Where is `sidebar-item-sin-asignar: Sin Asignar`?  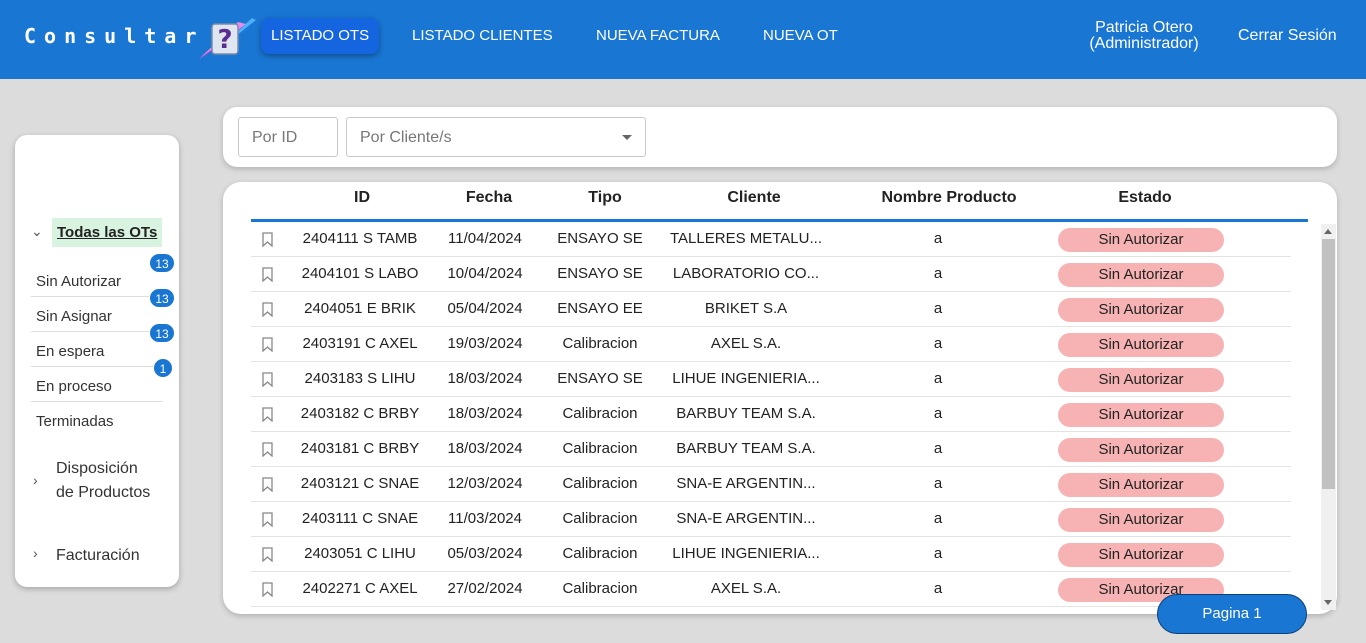 sidebar-item-sin-asignar: Sin Asignar is located at coordinates (97, 314).